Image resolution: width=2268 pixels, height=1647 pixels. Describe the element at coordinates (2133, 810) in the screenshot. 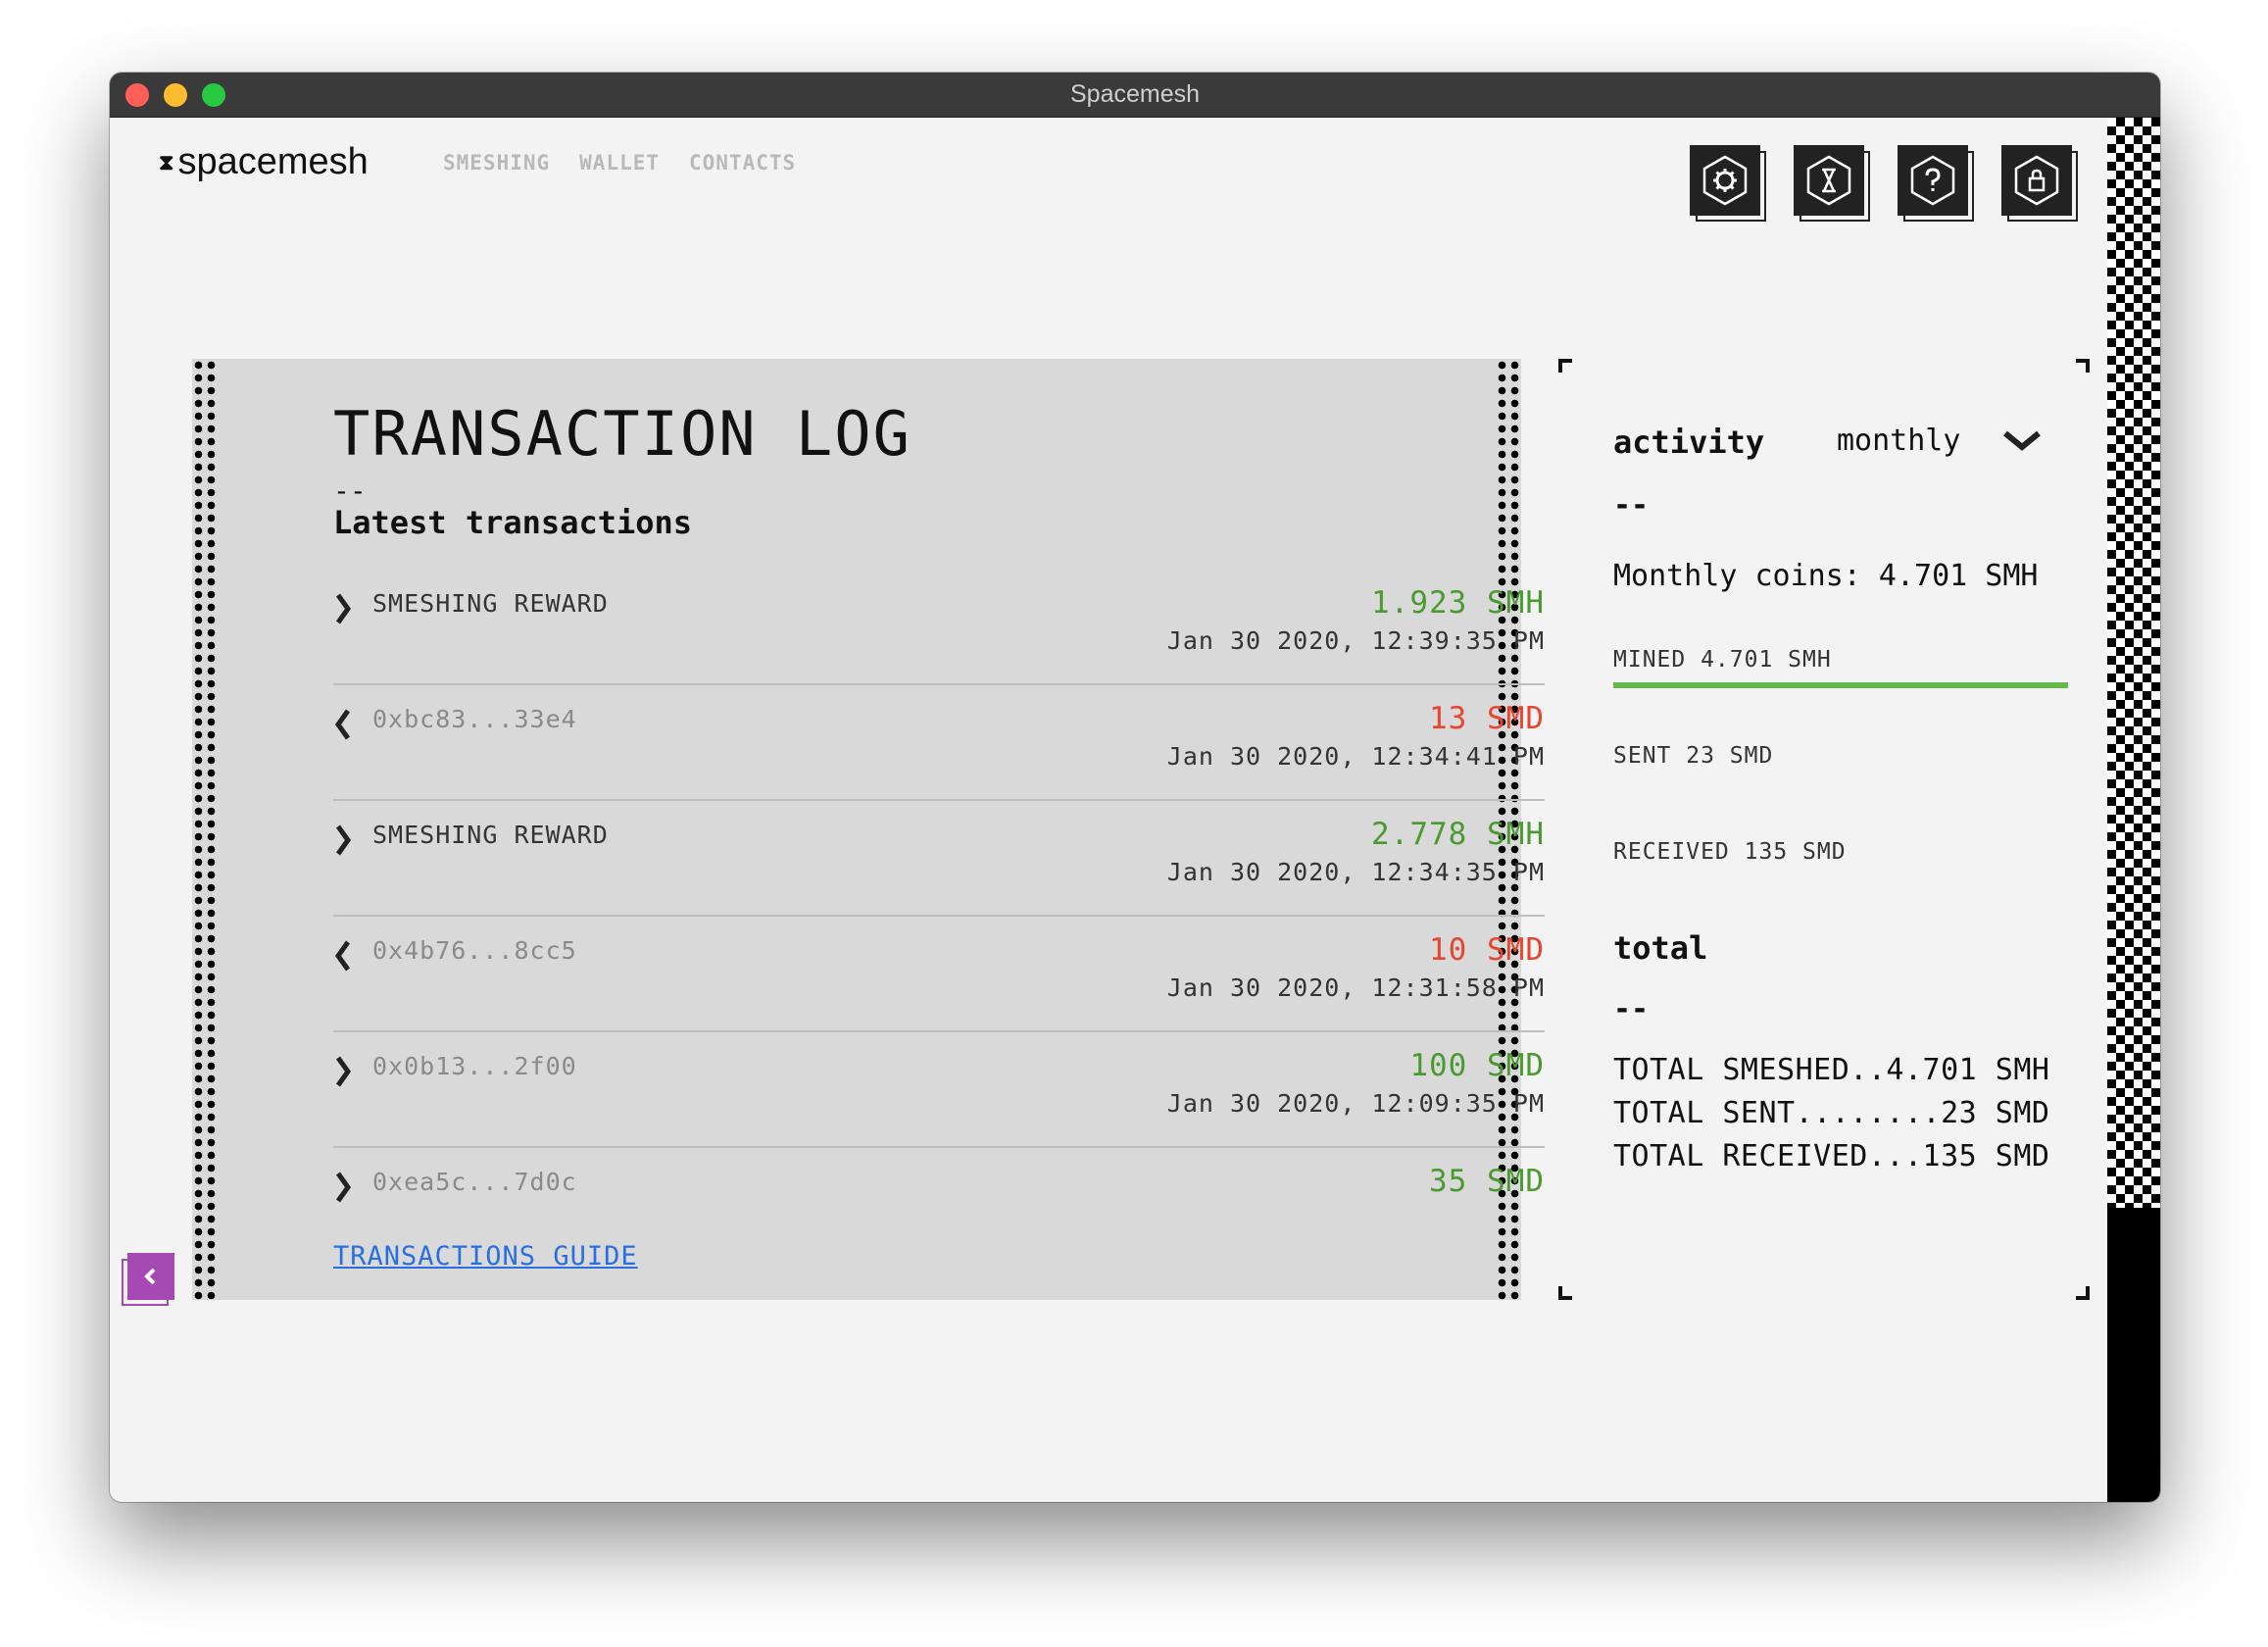

I see `decorative-pattern-strip` at that location.